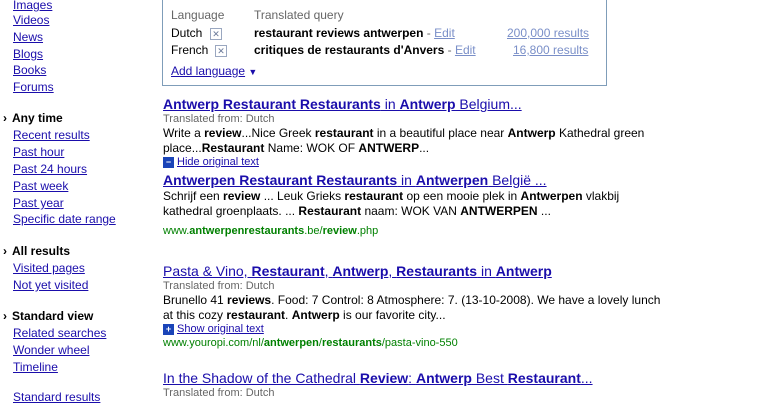 The image size is (760, 404). Describe the element at coordinates (49, 268) in the screenshot. I see `sidebar-link-visited-pages: Visited pages` at that location.